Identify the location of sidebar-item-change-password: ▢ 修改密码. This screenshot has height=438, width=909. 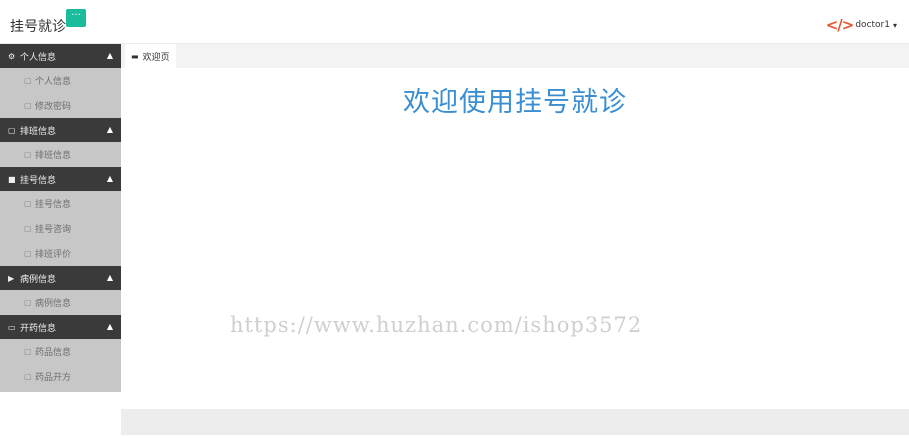
(60, 105).